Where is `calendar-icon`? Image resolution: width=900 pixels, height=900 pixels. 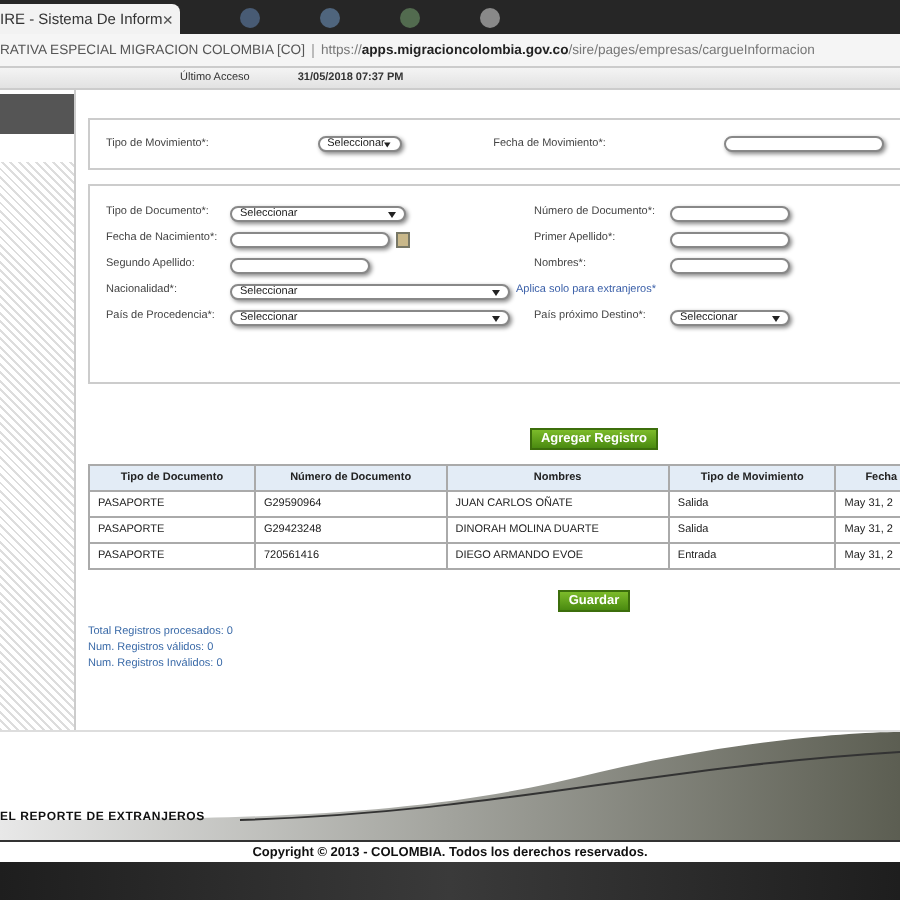 calendar-icon is located at coordinates (403, 240).